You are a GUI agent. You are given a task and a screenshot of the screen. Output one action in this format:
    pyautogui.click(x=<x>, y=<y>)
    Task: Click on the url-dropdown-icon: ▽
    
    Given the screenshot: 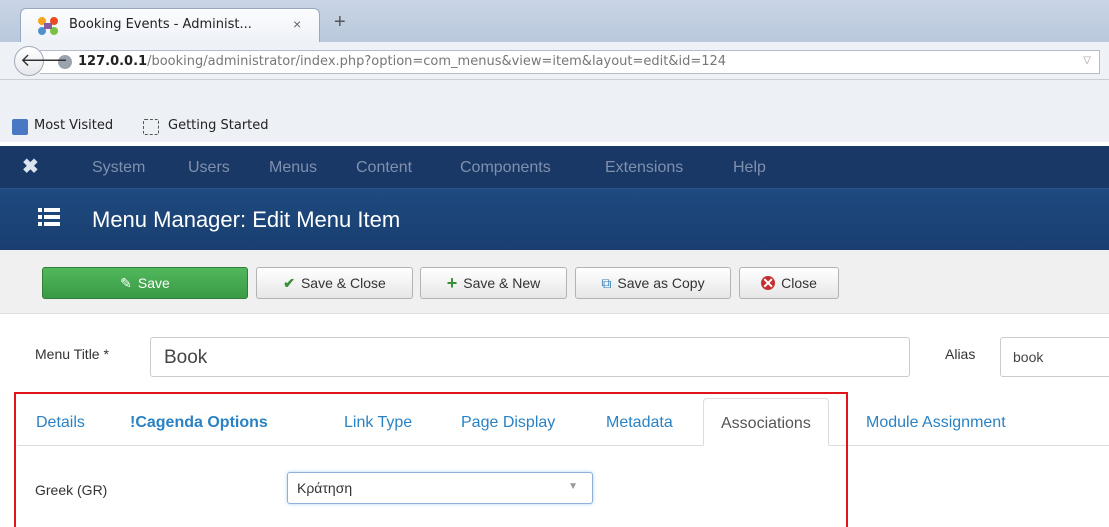 What is the action you would take?
    pyautogui.click(x=1087, y=60)
    